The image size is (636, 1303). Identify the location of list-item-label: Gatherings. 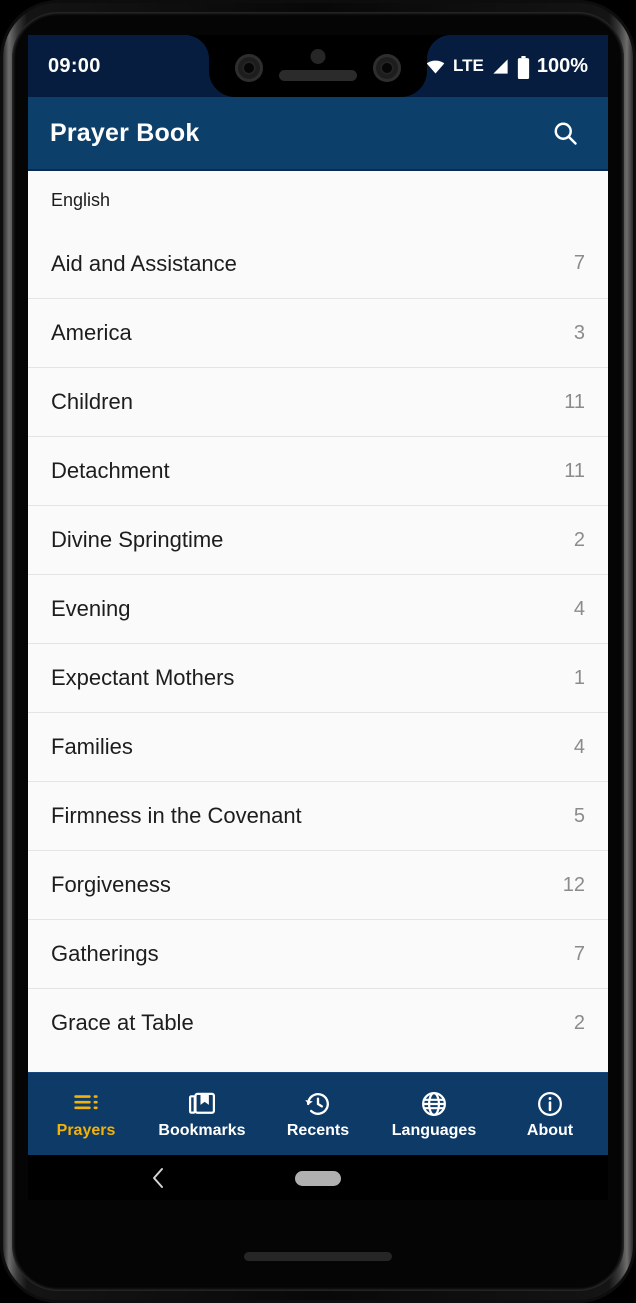
(105, 953).